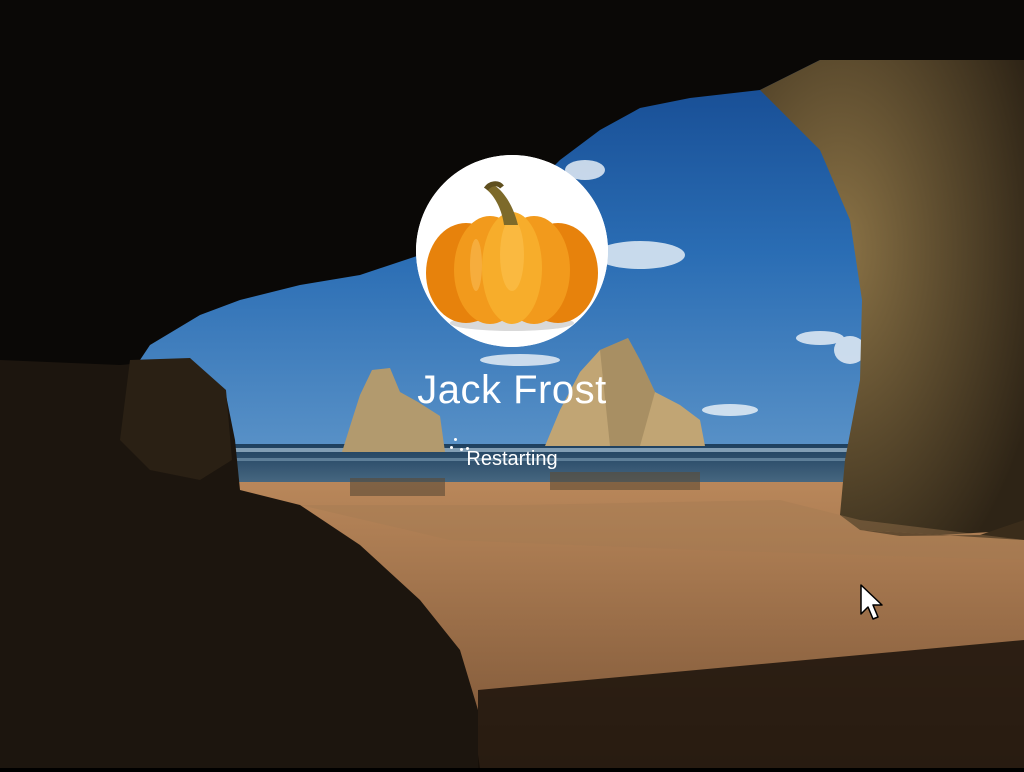 The image size is (1024, 772). Describe the element at coordinates (512, 390) in the screenshot. I see `user-name: Jack Frost` at that location.